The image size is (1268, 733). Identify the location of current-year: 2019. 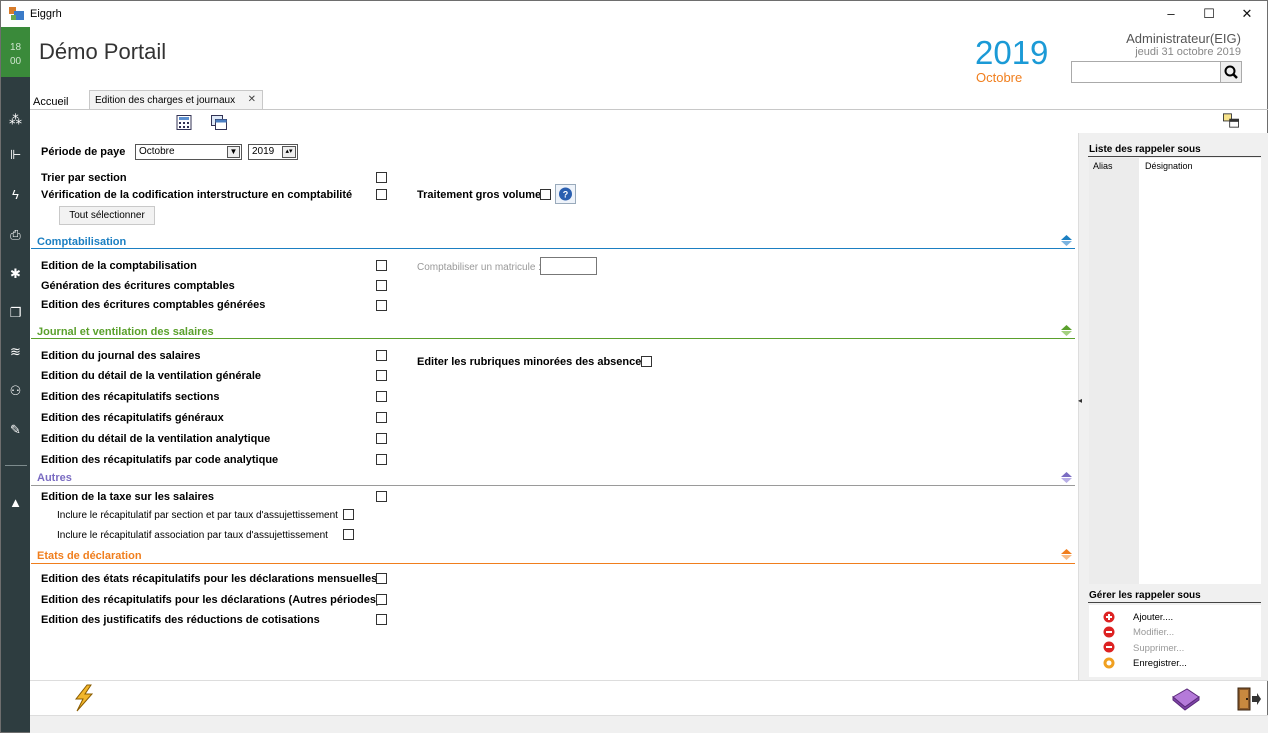
(1012, 52).